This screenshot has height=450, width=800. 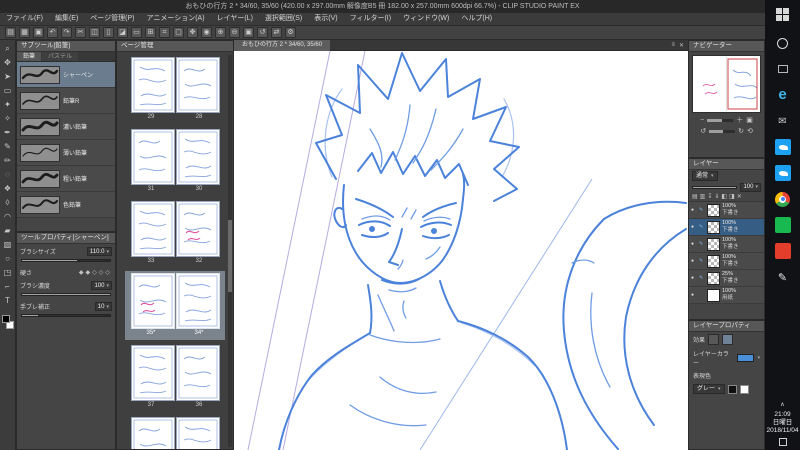 What do you see at coordinates (220, 32) in the screenshot?
I see `toolbar-zoom-in-icon: ⊕` at bounding box center [220, 32].